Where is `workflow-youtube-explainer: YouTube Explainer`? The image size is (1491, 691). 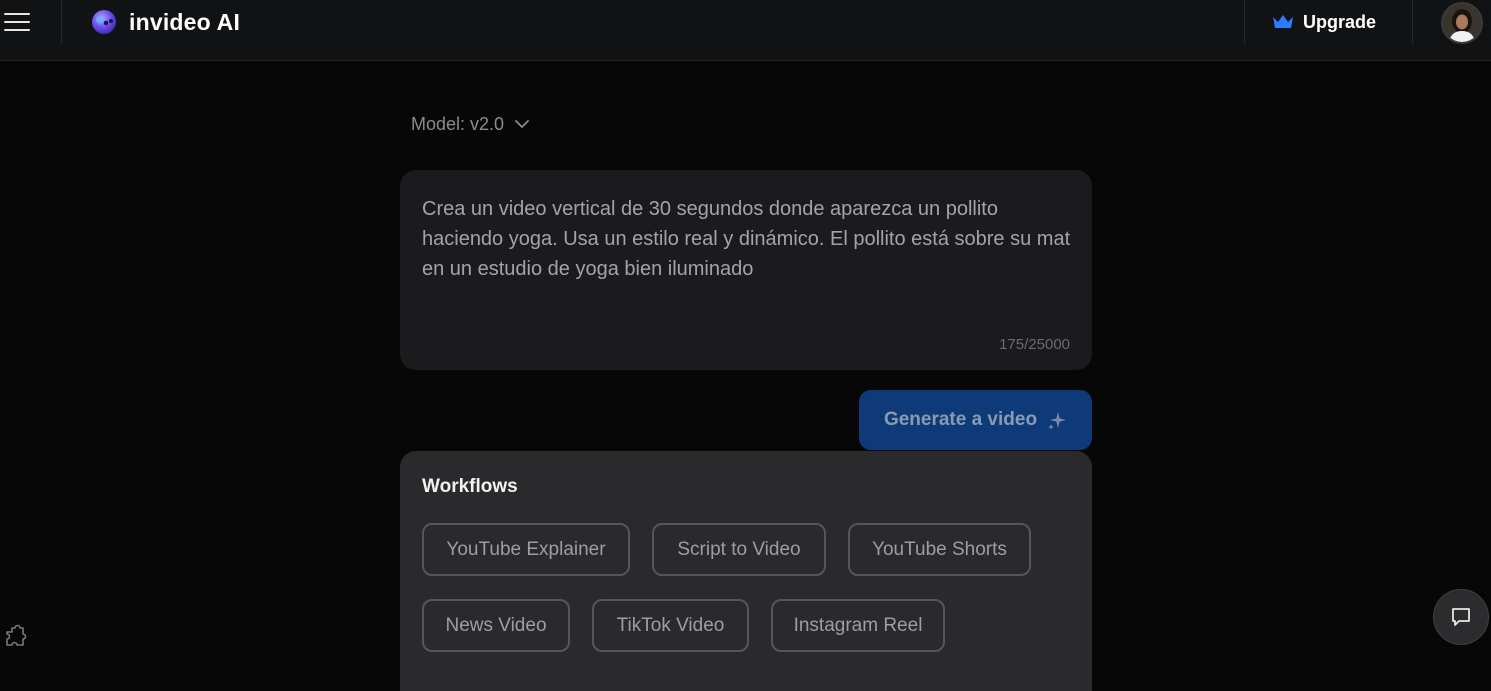
workflow-youtube-explainer: YouTube Explainer is located at coordinates (526, 549).